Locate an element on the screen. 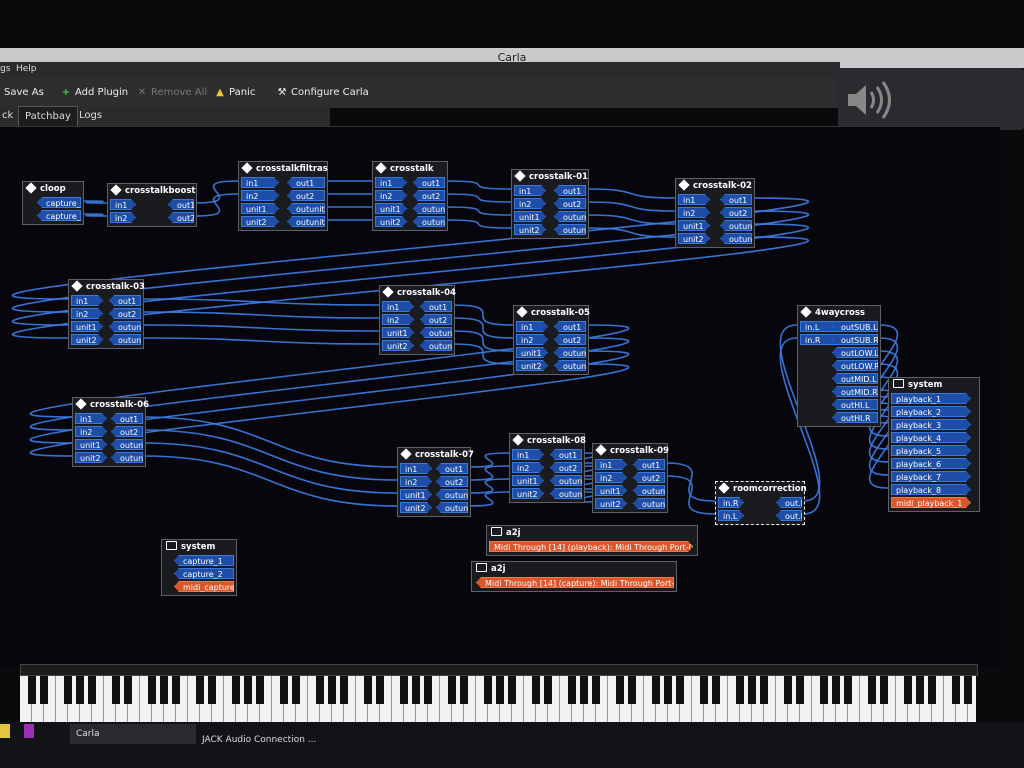  tab-logs: Logs is located at coordinates (90, 116).